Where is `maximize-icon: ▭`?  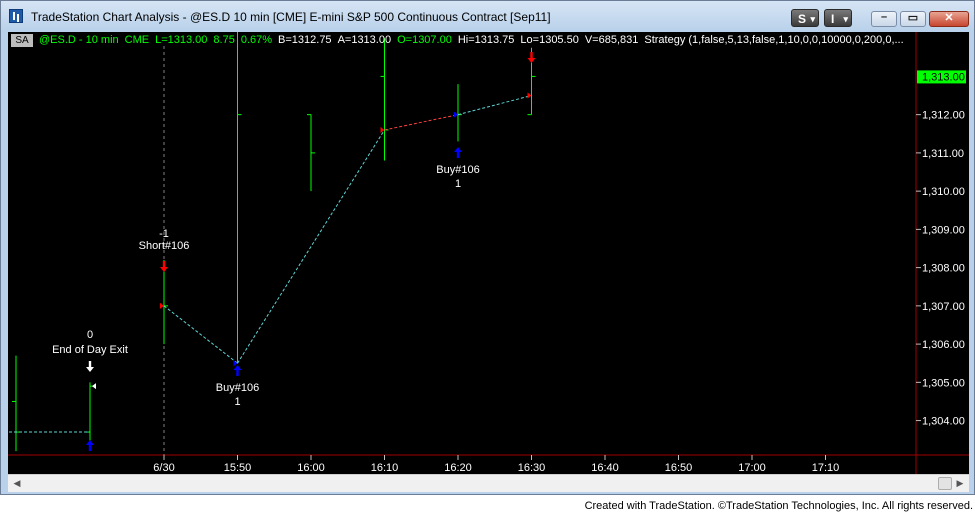
maximize-icon: ▭ is located at coordinates (913, 18).